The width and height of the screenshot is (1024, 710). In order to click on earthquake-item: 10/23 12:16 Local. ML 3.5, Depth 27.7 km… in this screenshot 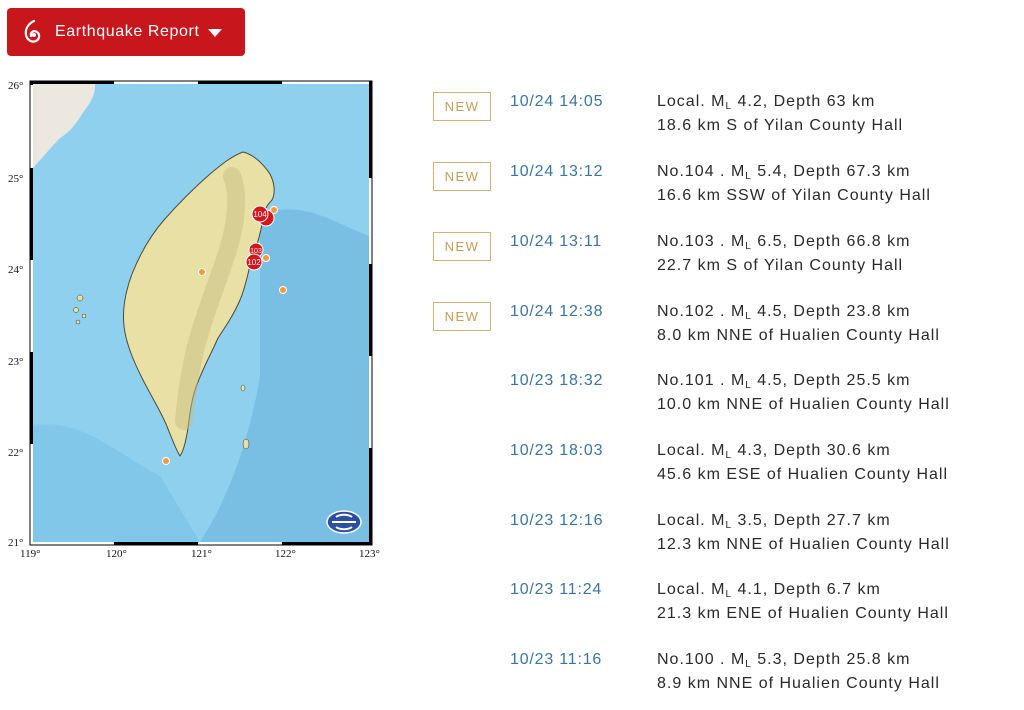, I will do `click(725, 541)`.